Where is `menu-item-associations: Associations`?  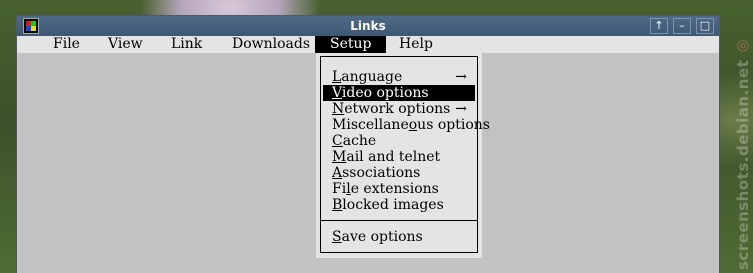
menu-item-associations: Associations is located at coordinates (399, 173).